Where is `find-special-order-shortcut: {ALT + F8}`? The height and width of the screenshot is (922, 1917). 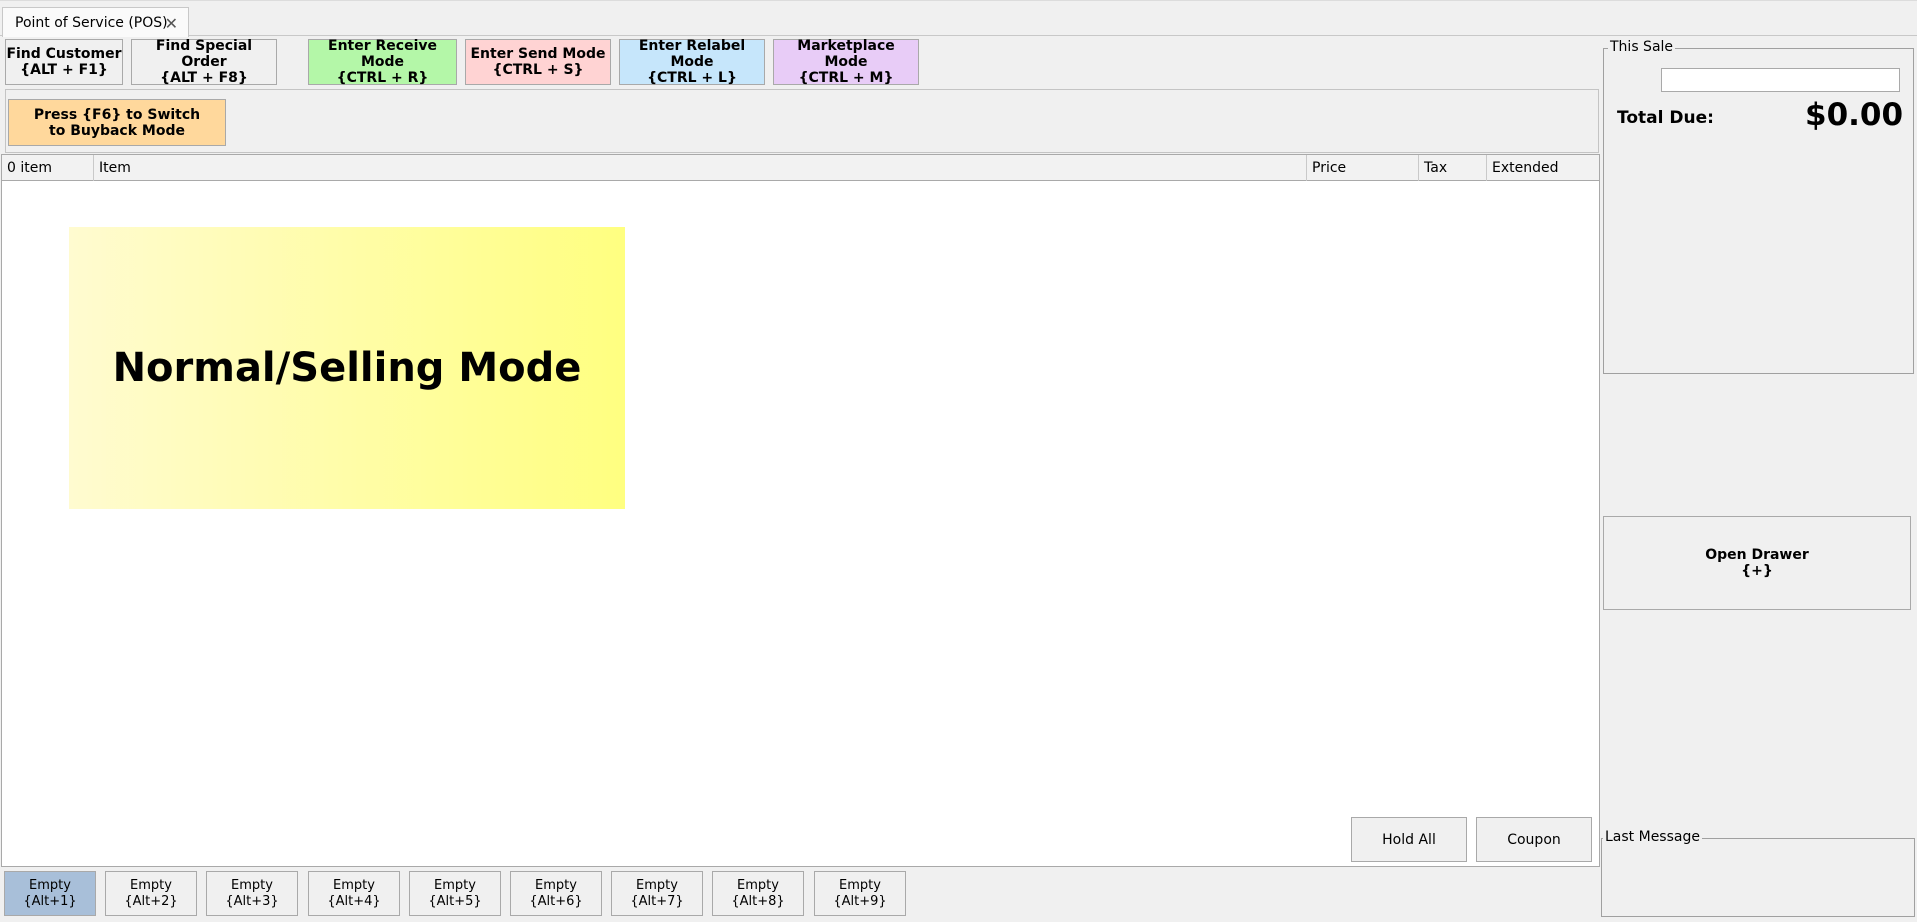 find-special-order-shortcut: {ALT + F8} is located at coordinates (204, 78).